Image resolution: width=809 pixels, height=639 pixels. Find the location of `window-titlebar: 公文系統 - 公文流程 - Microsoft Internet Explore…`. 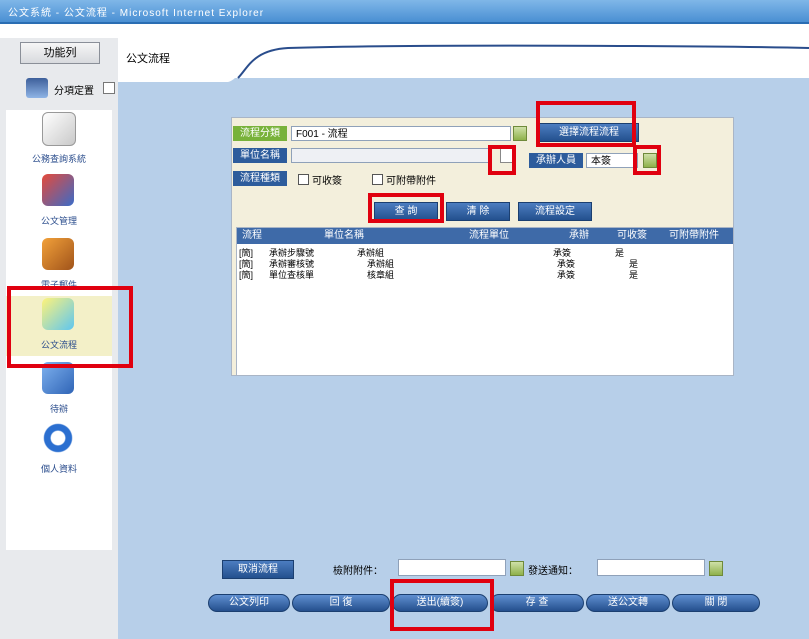

window-titlebar: 公文系統 - 公文流程 - Microsoft Internet Explore… is located at coordinates (404, 12).